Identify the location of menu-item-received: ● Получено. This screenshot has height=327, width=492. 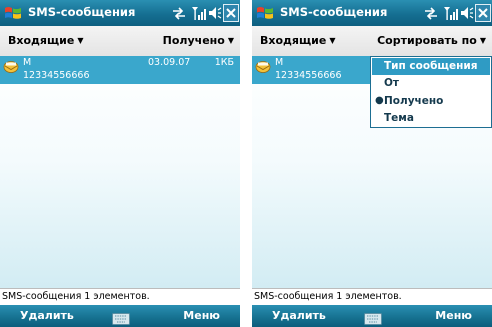
(431, 101).